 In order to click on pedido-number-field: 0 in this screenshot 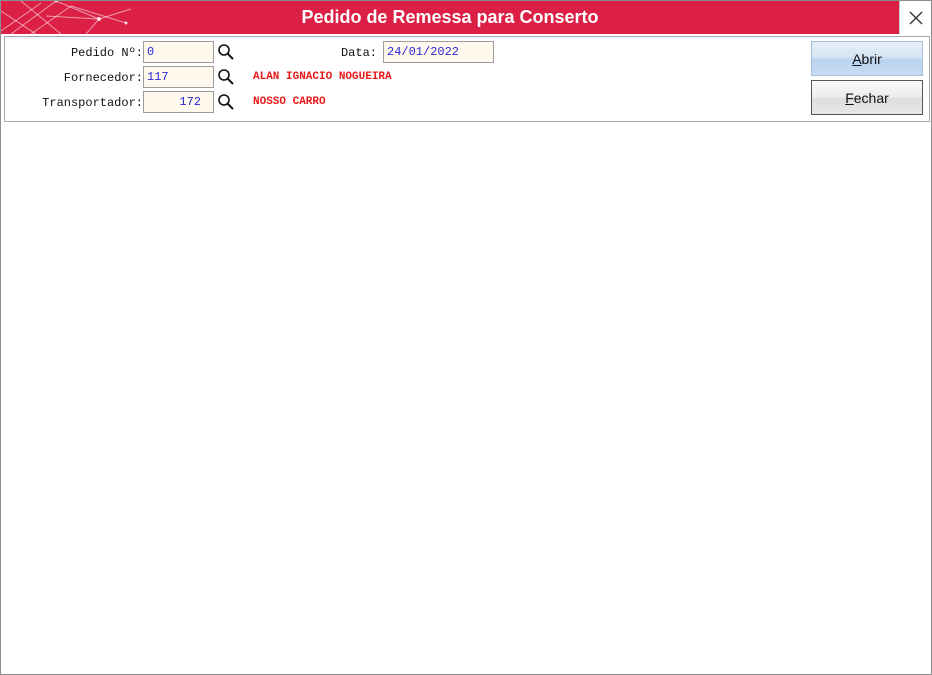, I will do `click(178, 52)`.